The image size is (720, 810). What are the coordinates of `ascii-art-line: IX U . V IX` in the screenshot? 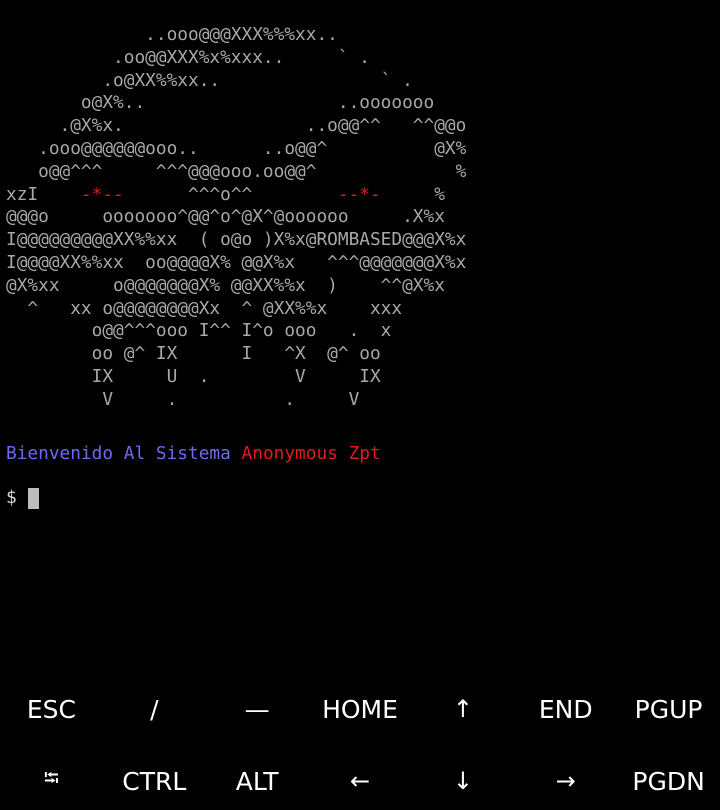 It's located at (236, 377).